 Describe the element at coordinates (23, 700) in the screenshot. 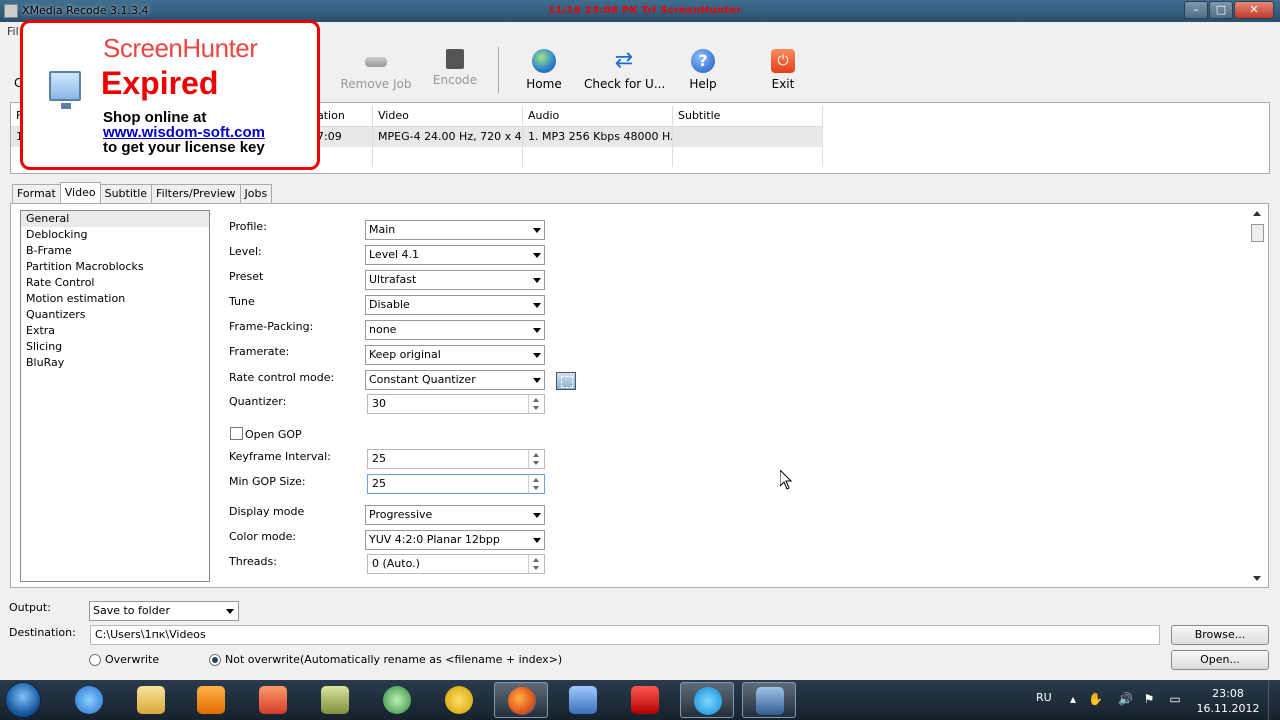

I see `start-button` at that location.